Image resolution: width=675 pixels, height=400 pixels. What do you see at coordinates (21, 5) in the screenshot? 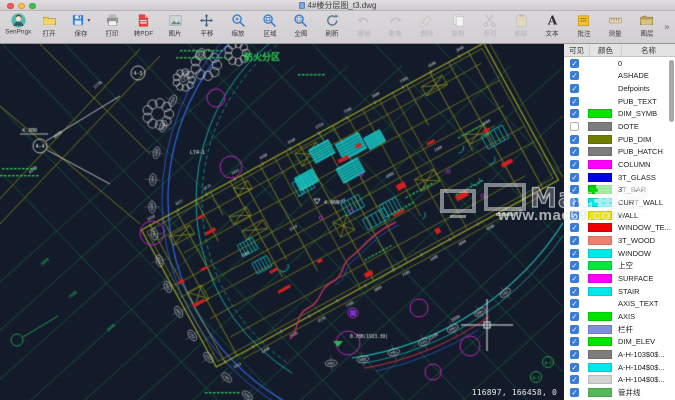
I see `minimize-button` at bounding box center [21, 5].